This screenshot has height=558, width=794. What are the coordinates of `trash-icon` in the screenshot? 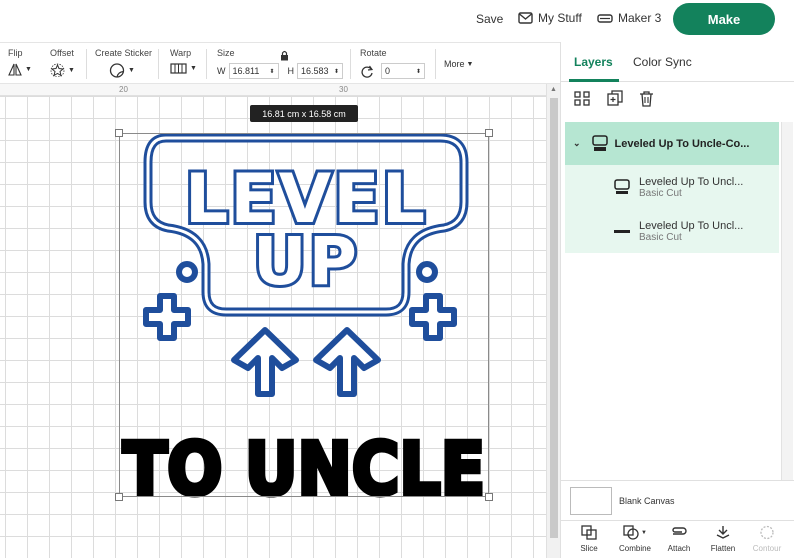 It's located at (646, 98).